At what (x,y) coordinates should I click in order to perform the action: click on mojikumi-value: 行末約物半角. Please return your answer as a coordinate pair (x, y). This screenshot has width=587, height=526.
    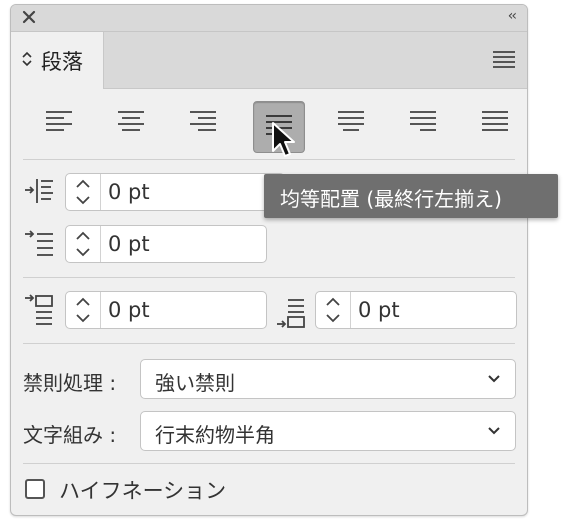
    Looking at the image, I should click on (215, 435).